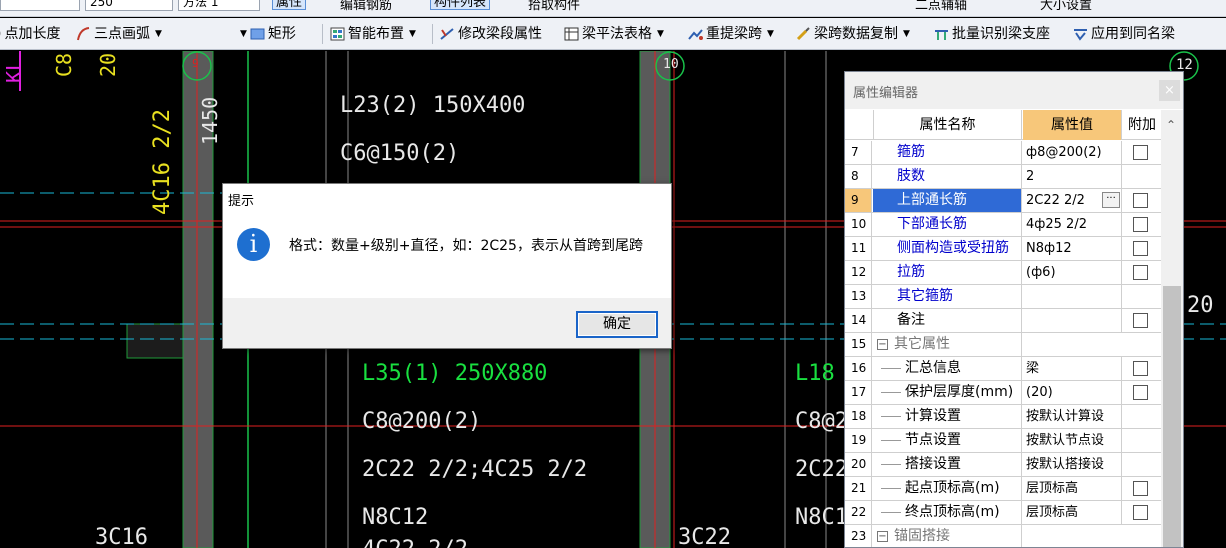 The height and width of the screenshot is (548, 1226). What do you see at coordinates (770, 34) in the screenshot?
I see `re-extract-dropdown-icon: ▼` at bounding box center [770, 34].